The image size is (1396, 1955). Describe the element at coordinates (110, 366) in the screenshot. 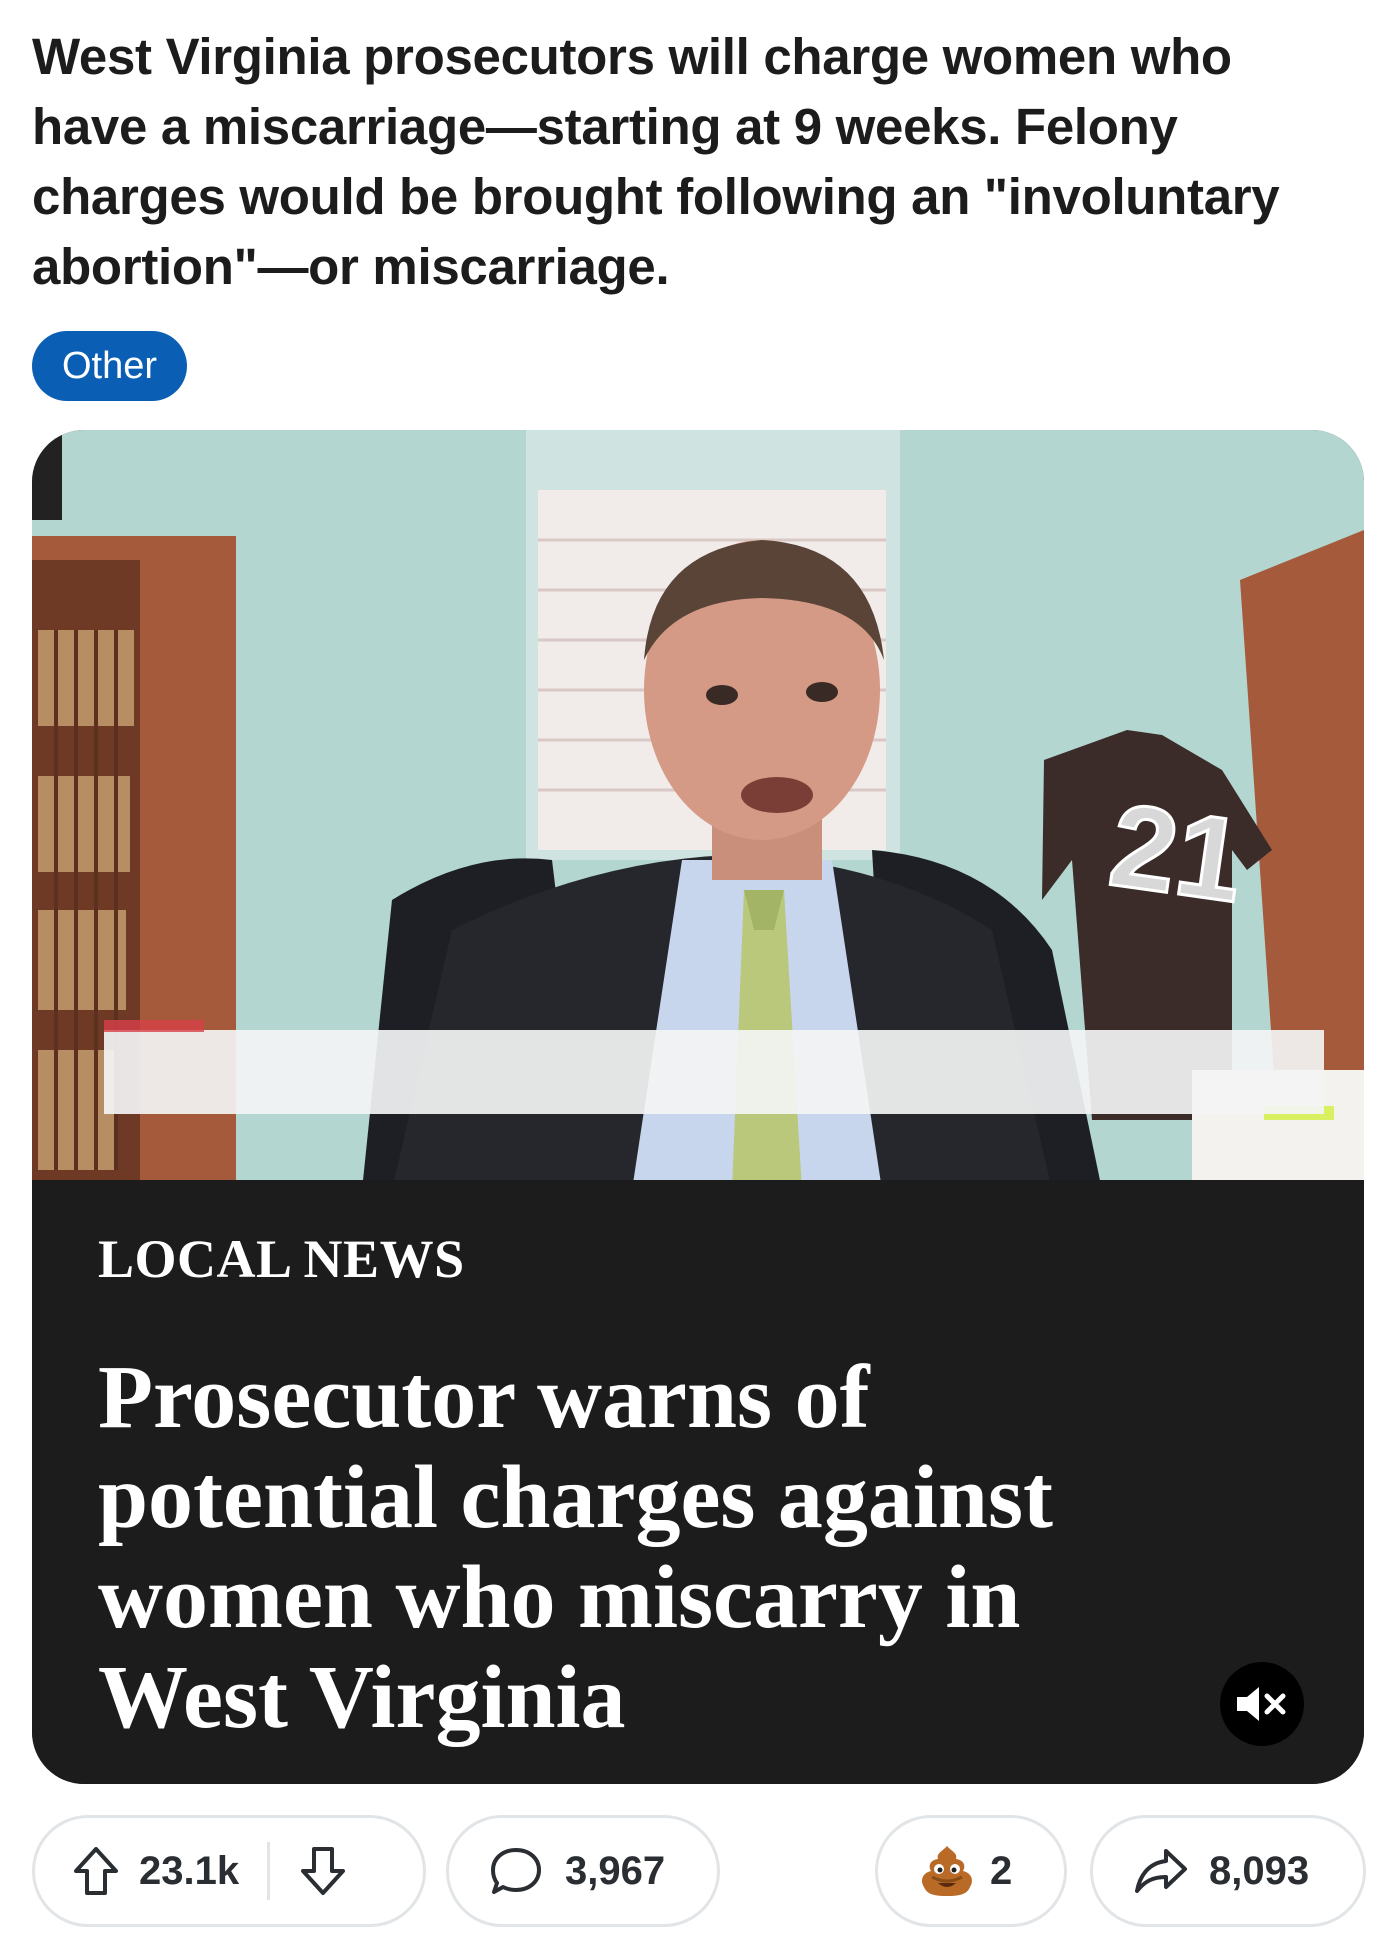

I see `post-flair: Other` at that location.